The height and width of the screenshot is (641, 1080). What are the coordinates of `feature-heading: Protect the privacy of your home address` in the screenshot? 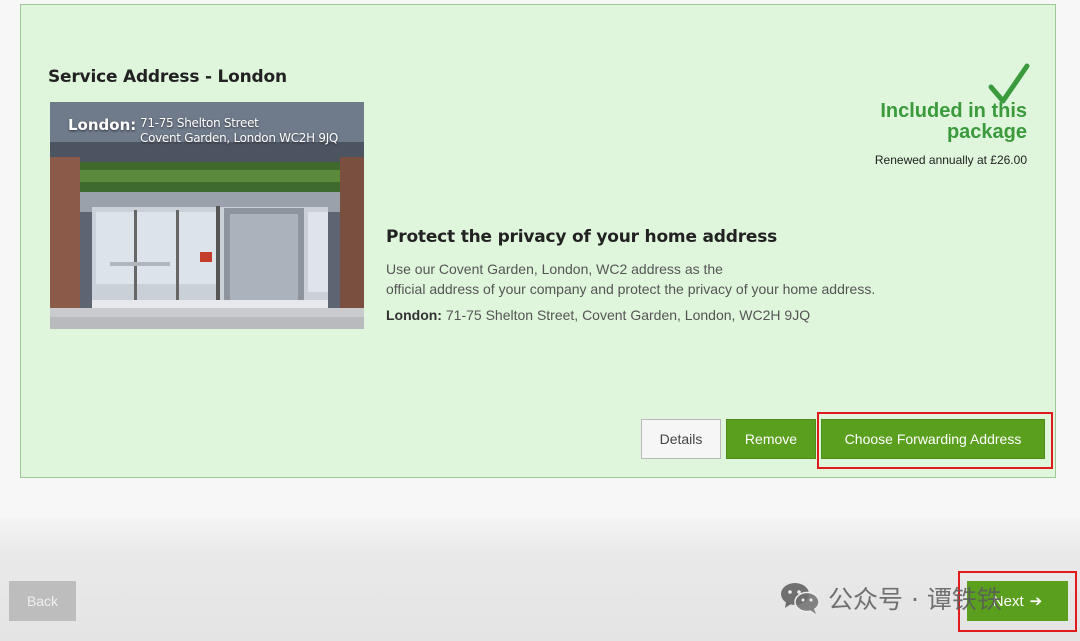 It's located at (582, 237).